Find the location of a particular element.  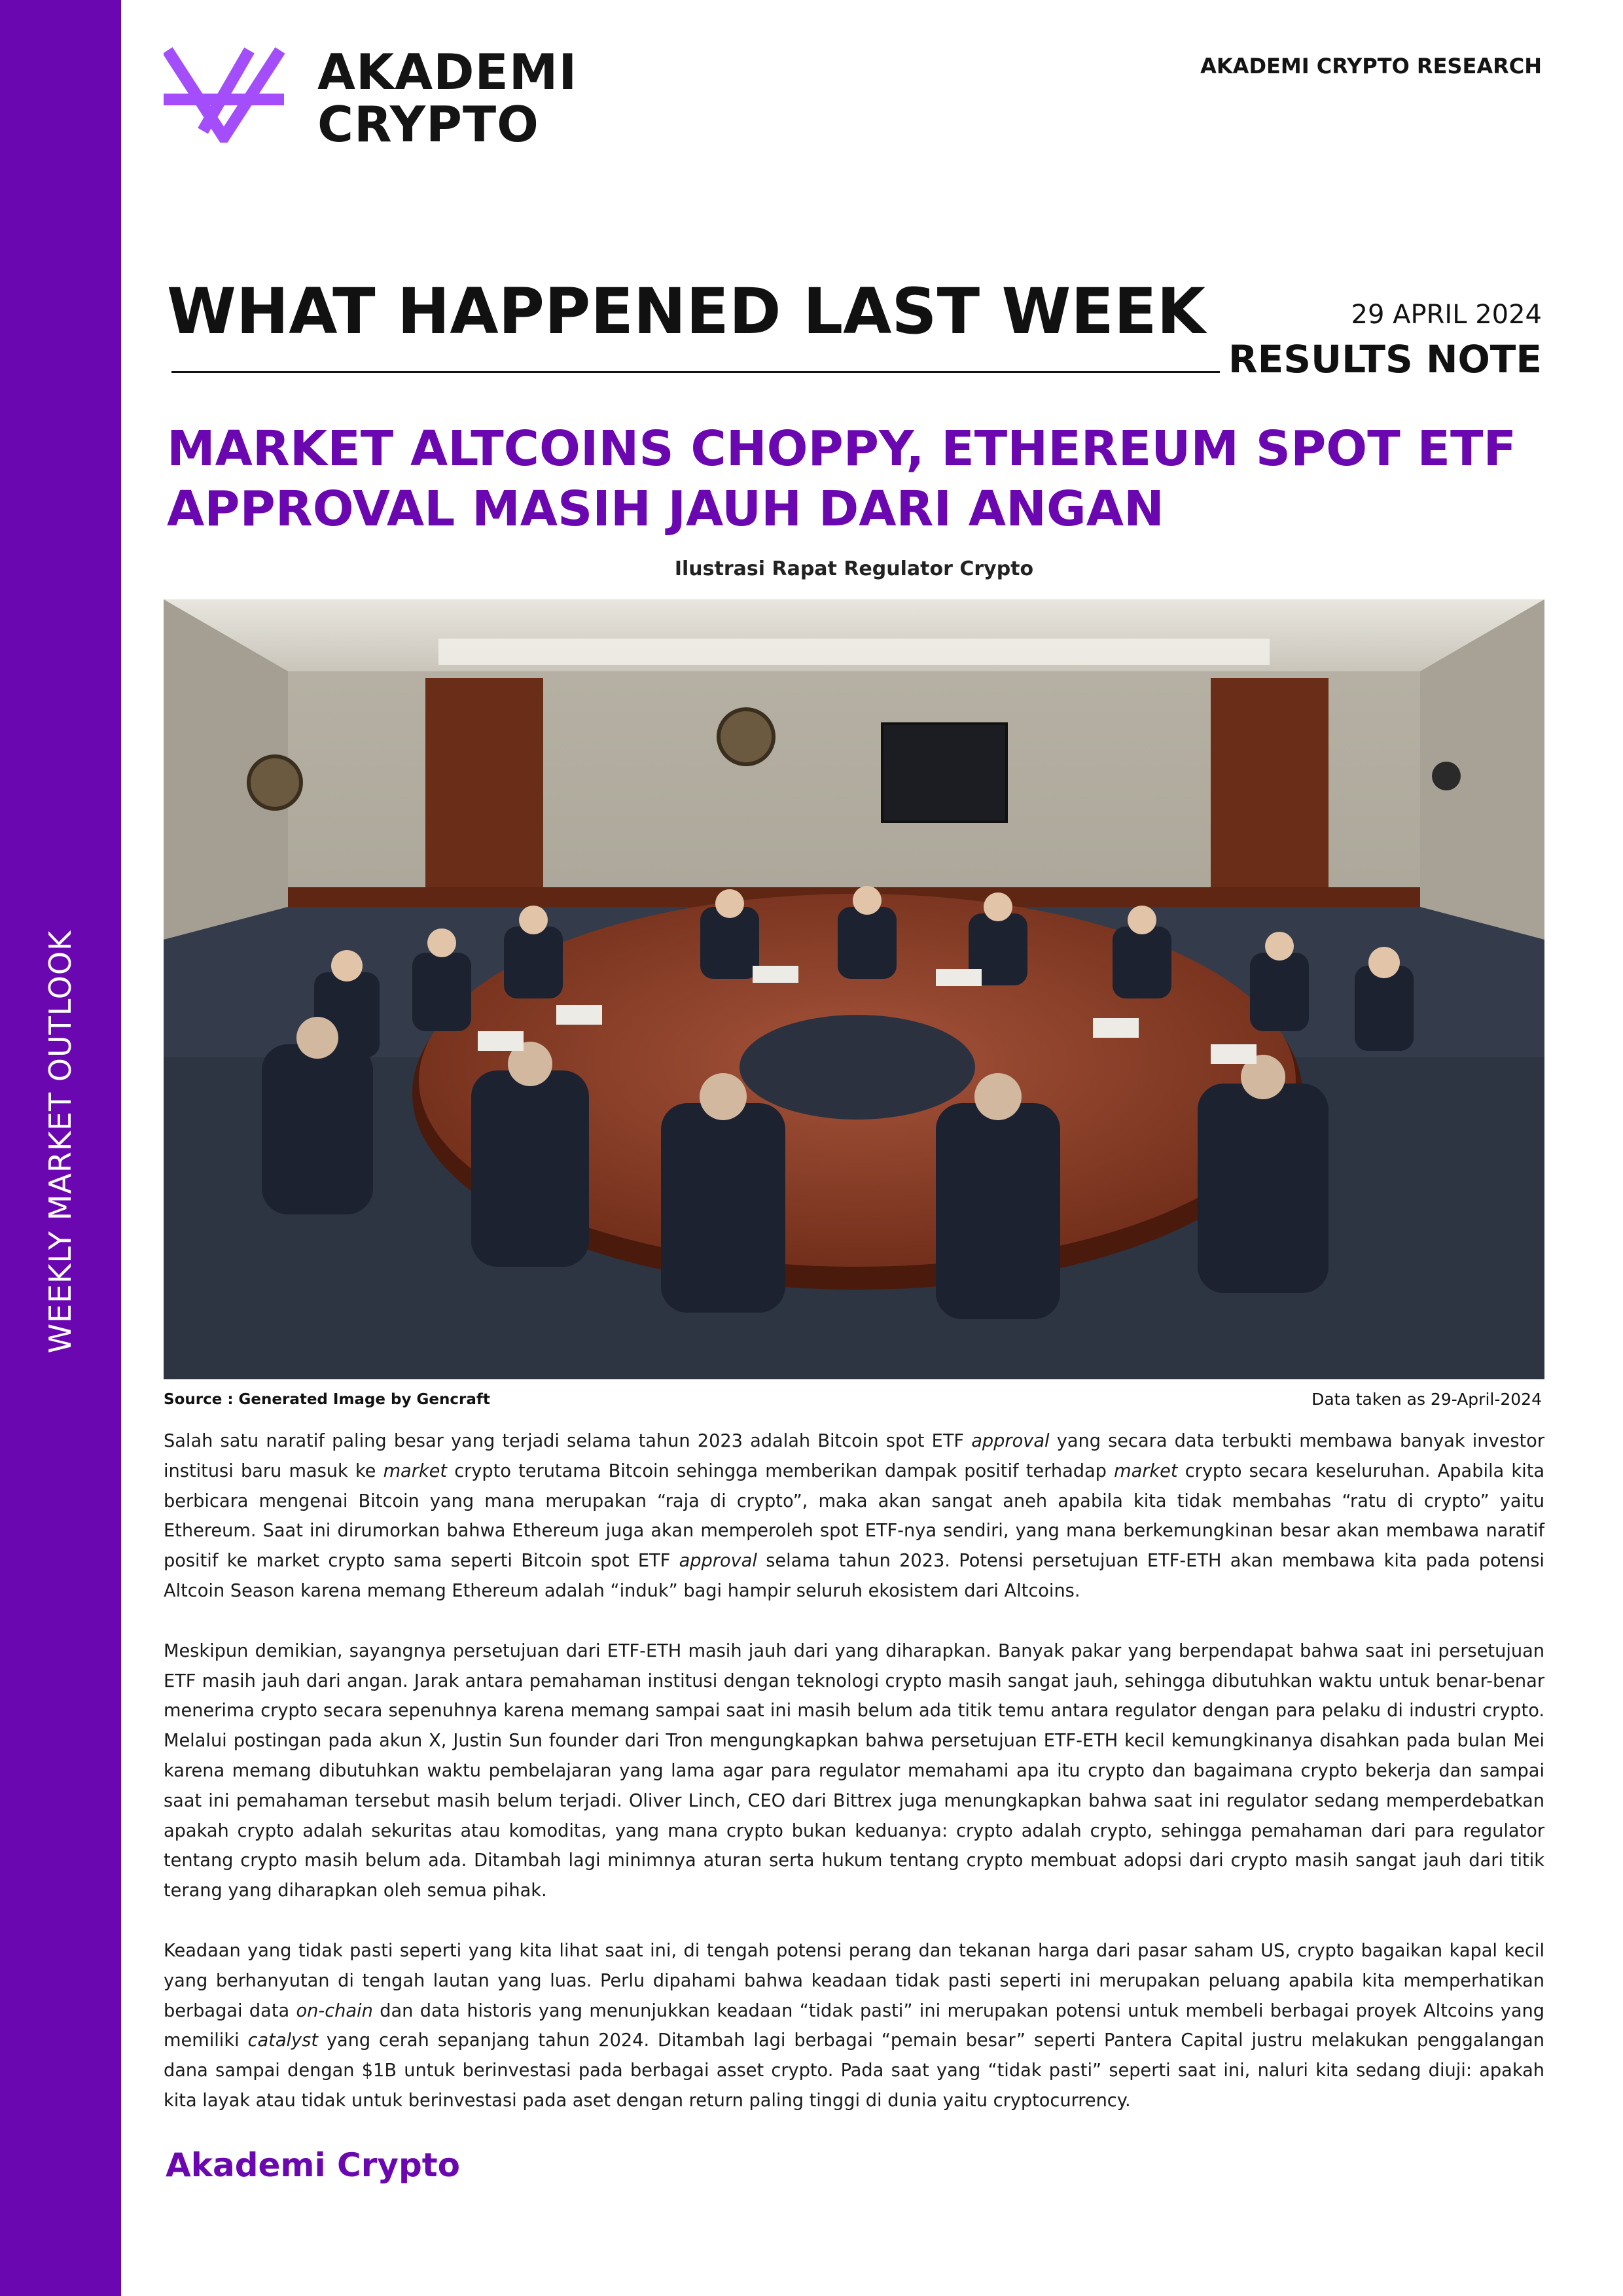

section-divider is located at coordinates (696, 372).